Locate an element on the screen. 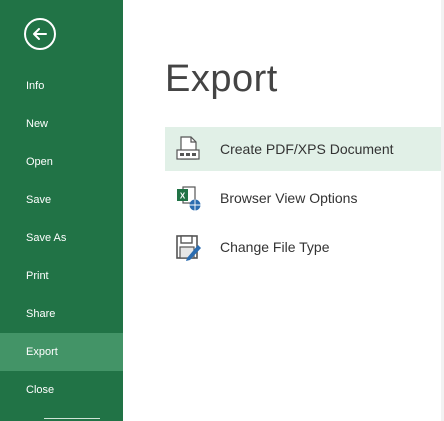  nav-item-share: Share is located at coordinates (61, 314).